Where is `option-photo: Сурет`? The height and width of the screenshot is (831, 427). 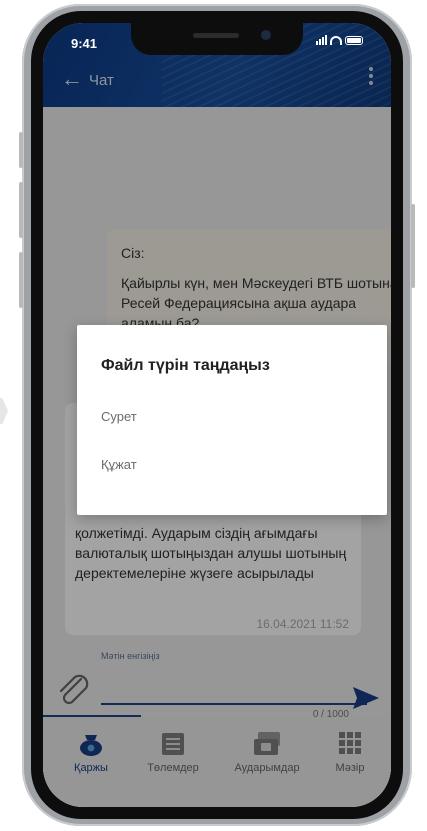 option-photo: Сурет is located at coordinates (119, 416).